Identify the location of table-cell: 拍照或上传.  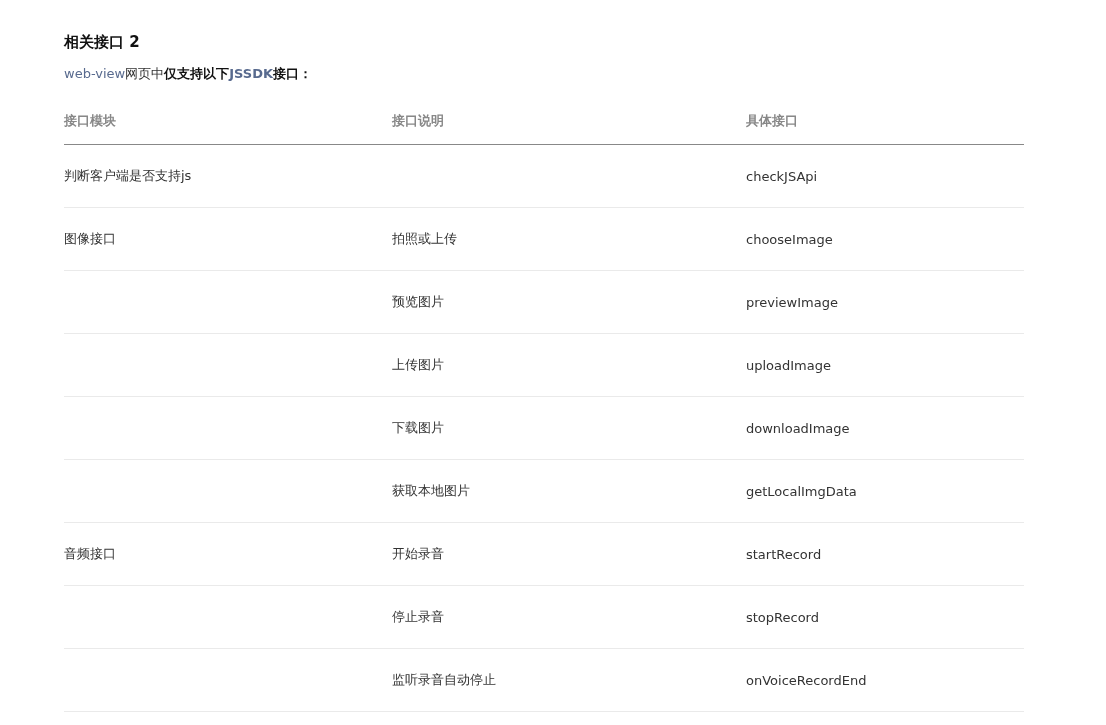
(424, 238).